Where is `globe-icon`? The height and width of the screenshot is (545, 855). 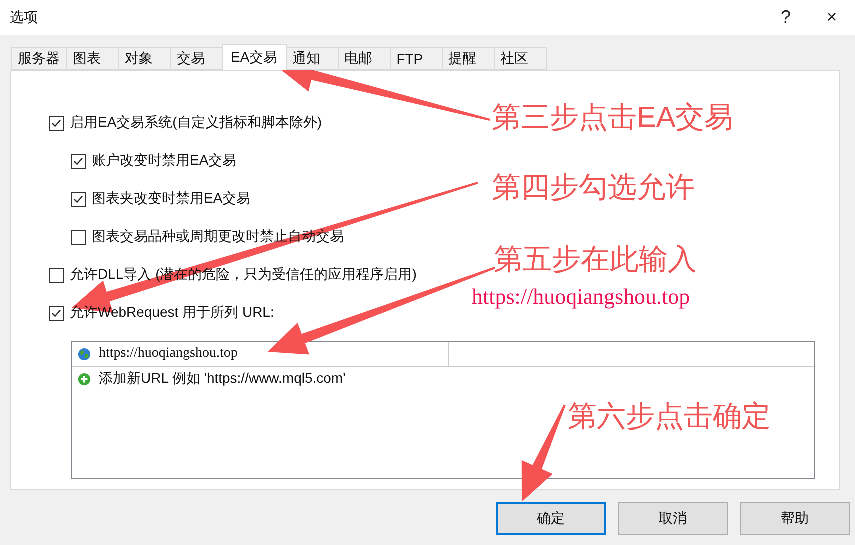
globe-icon is located at coordinates (84, 354).